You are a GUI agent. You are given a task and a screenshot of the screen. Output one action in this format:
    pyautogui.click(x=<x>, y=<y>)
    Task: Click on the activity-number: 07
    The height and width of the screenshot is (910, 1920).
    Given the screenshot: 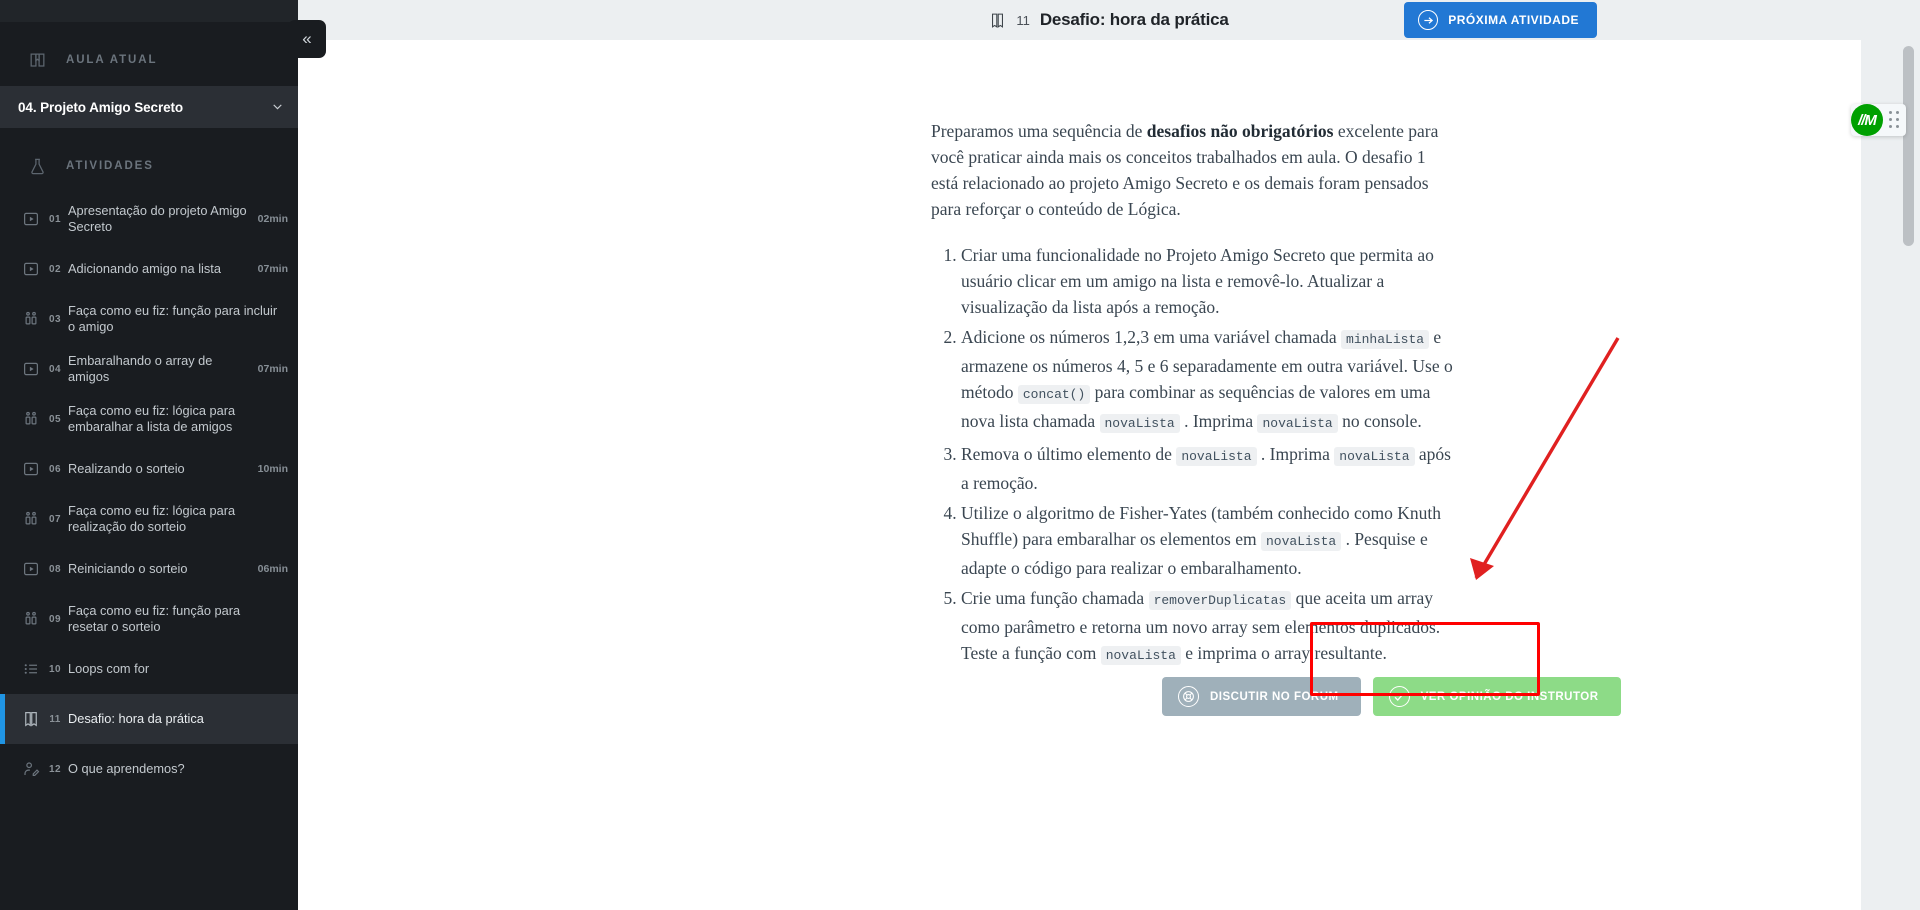 What is the action you would take?
    pyautogui.click(x=55, y=519)
    